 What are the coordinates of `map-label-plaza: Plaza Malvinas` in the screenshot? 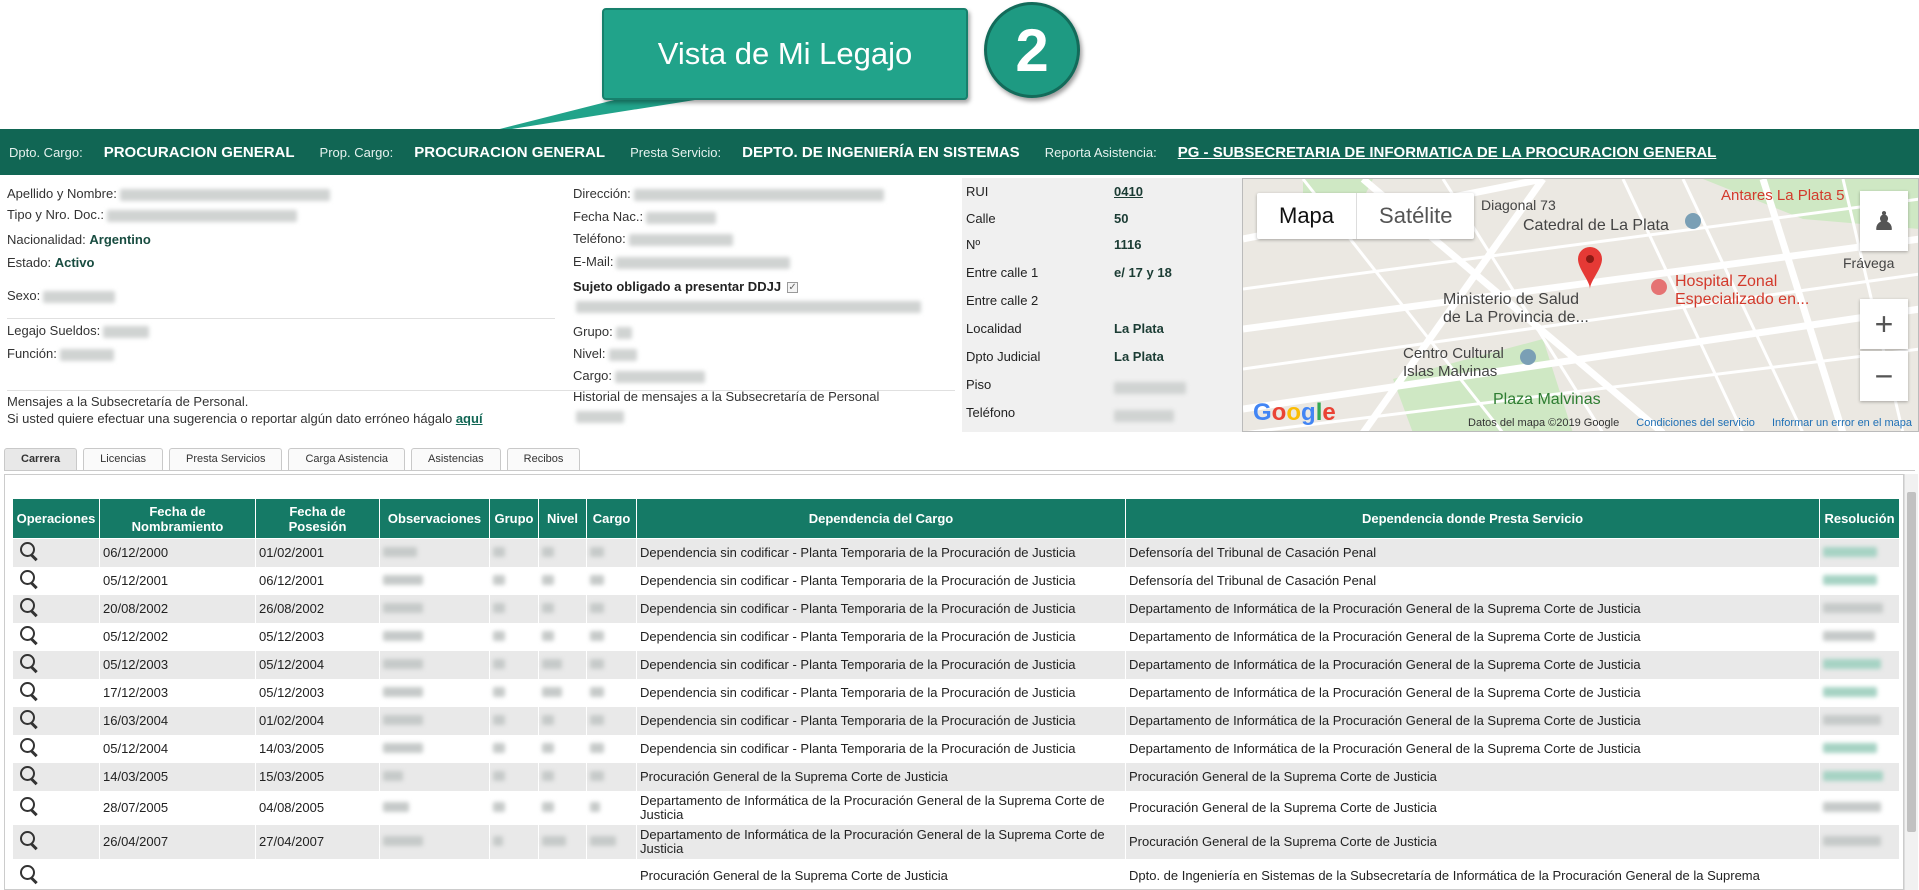 It's located at (1547, 399).